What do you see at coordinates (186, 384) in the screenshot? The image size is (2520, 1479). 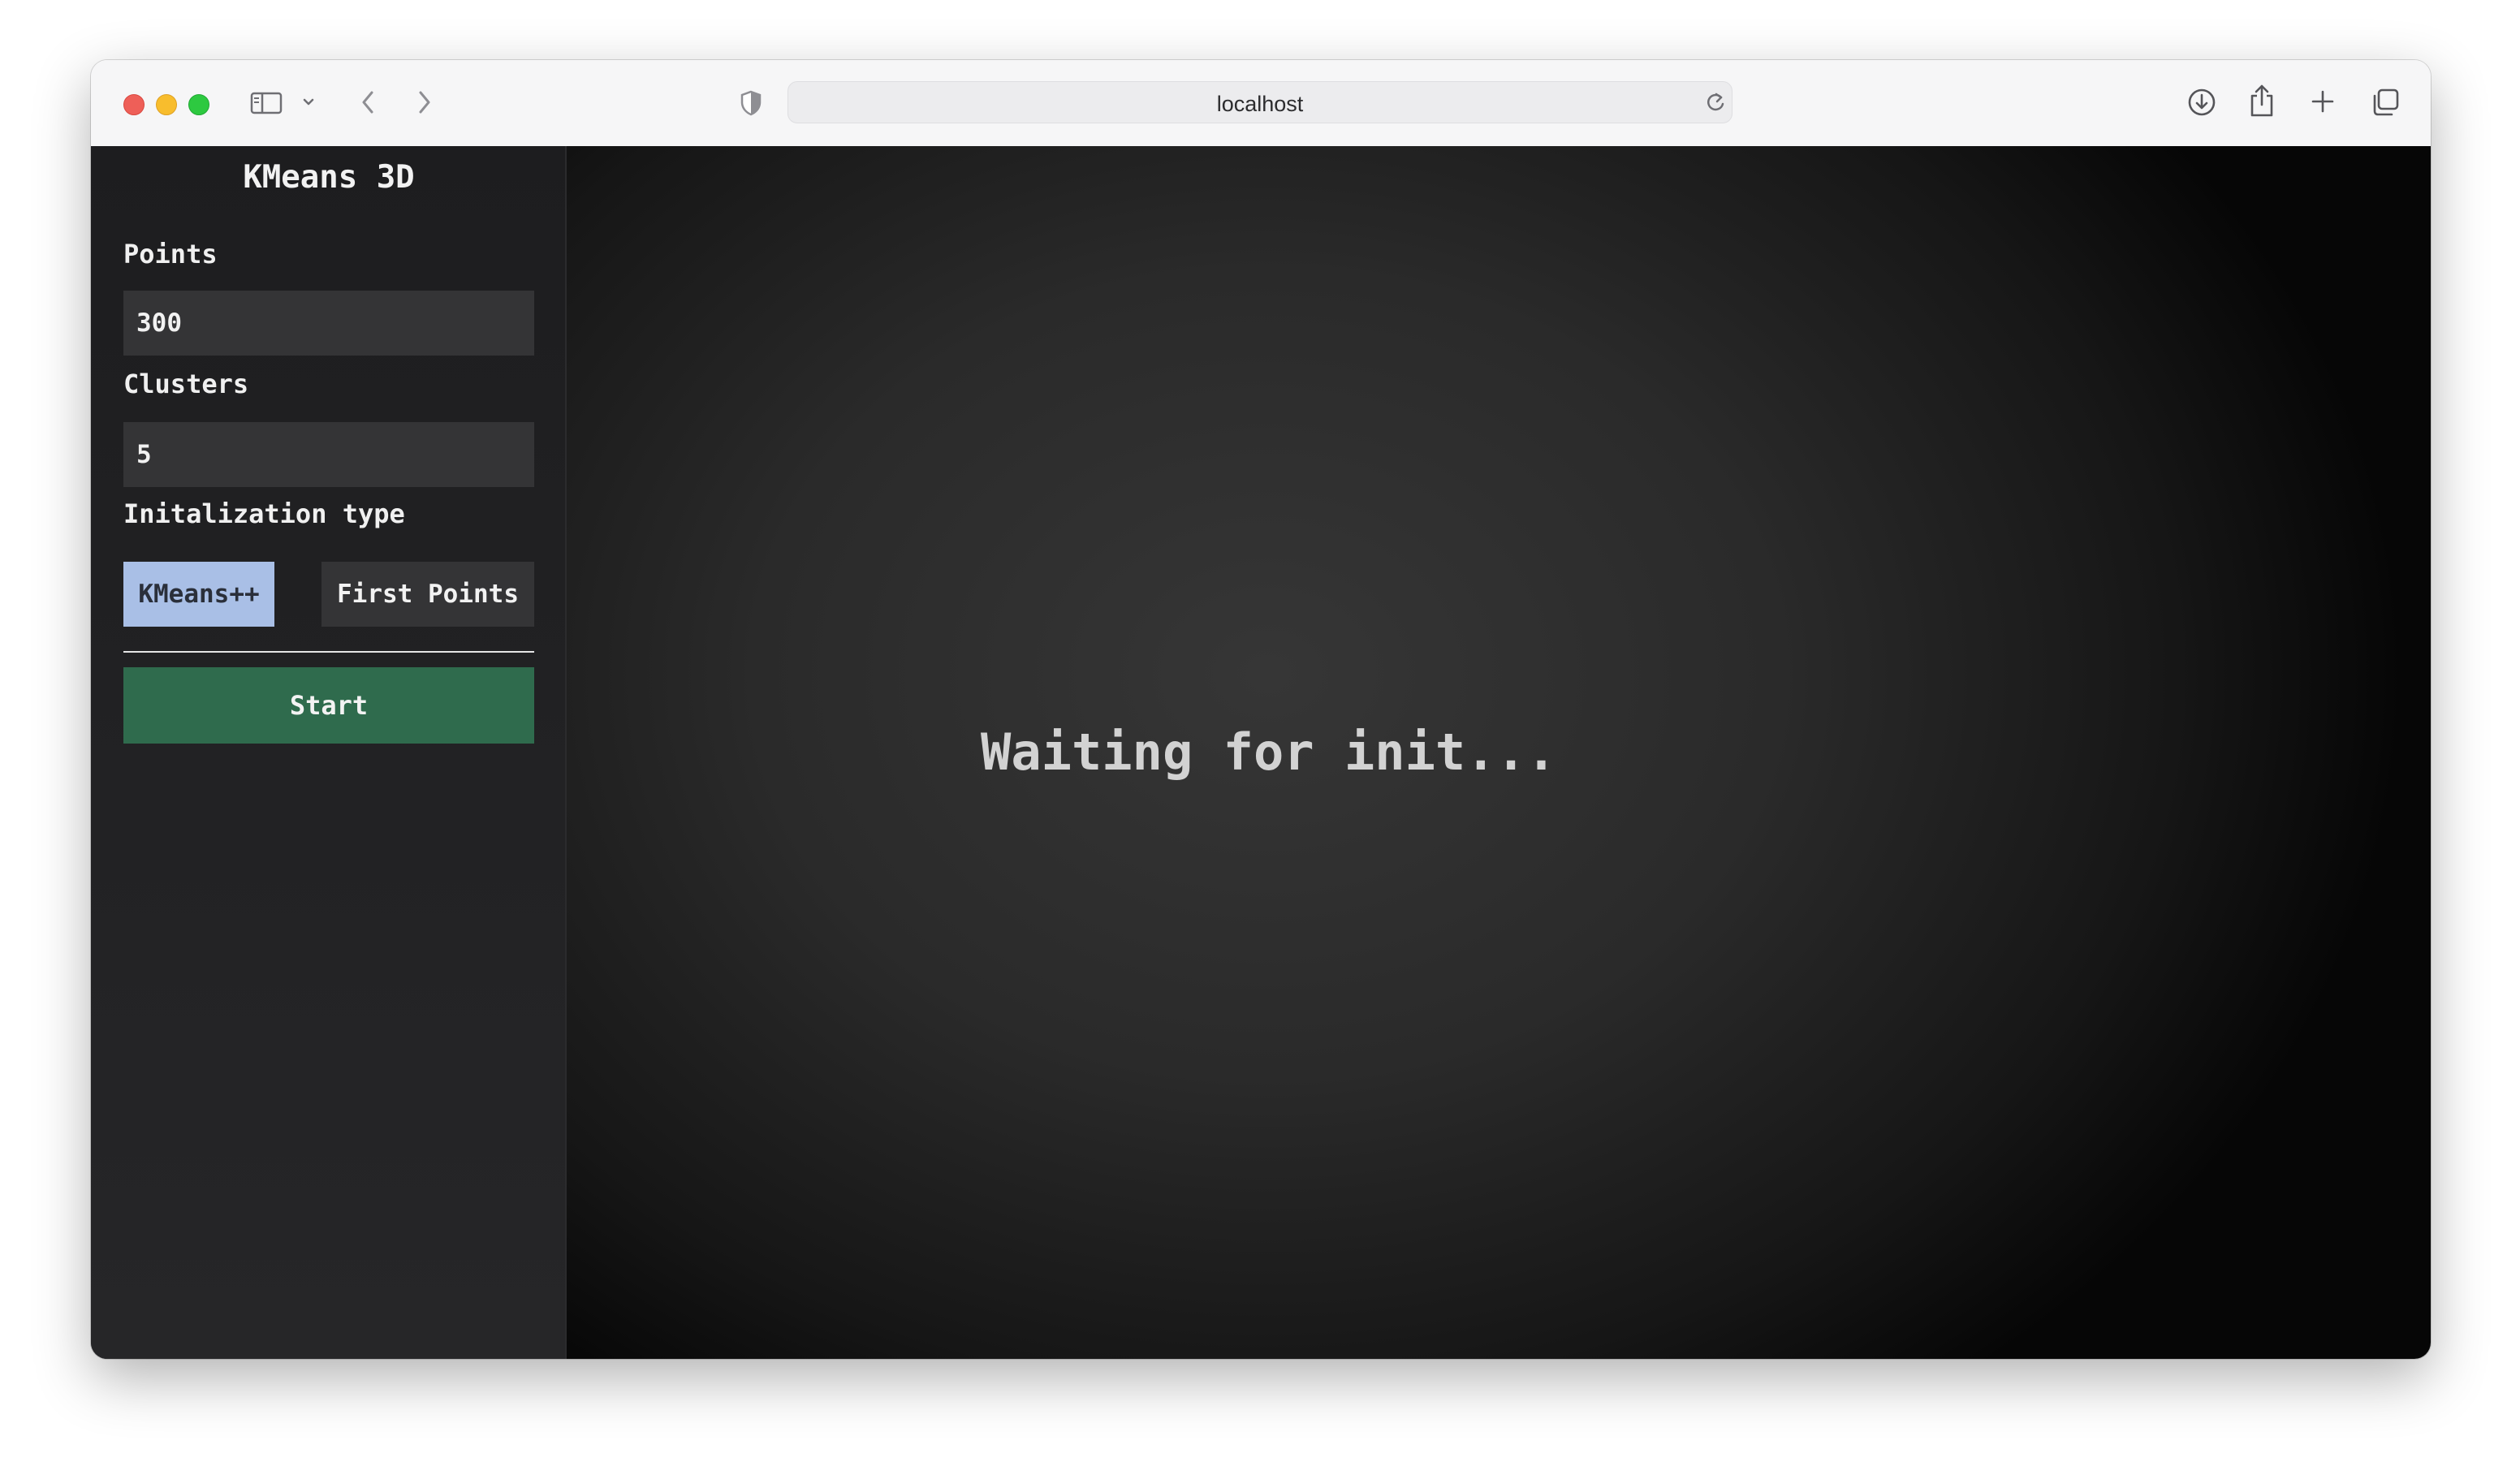 I see `clusters-label: Clusters` at bounding box center [186, 384].